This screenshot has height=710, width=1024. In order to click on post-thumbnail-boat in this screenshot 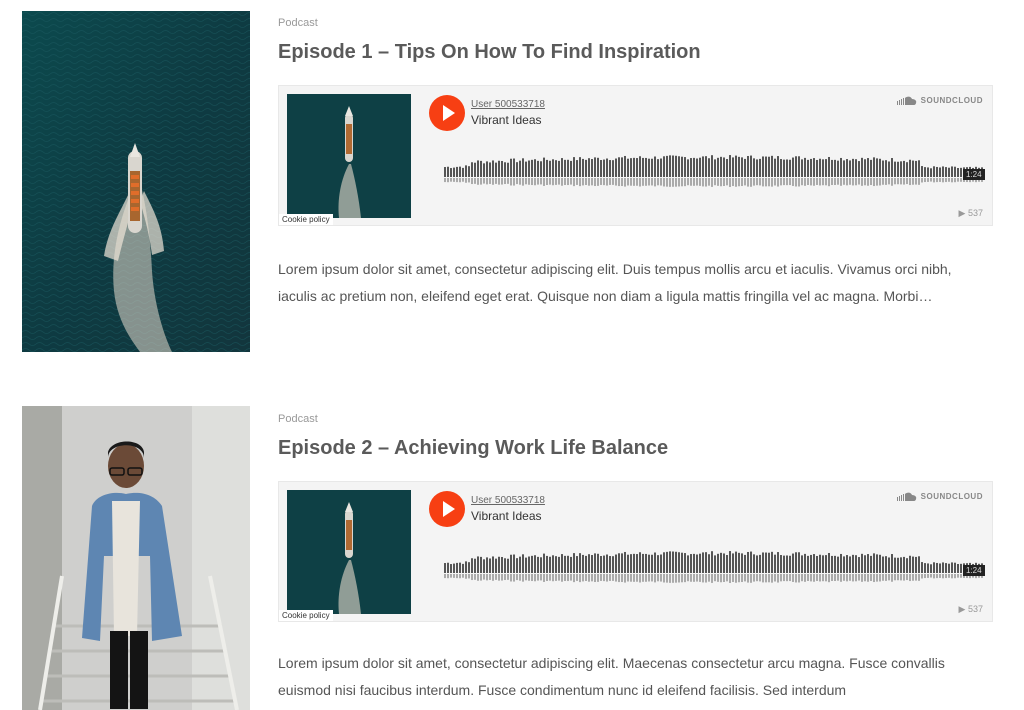, I will do `click(136, 181)`.